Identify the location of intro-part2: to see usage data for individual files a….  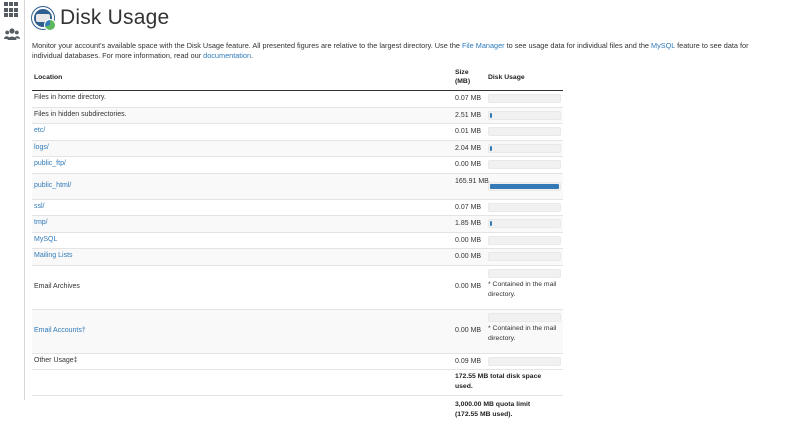
(578, 45).